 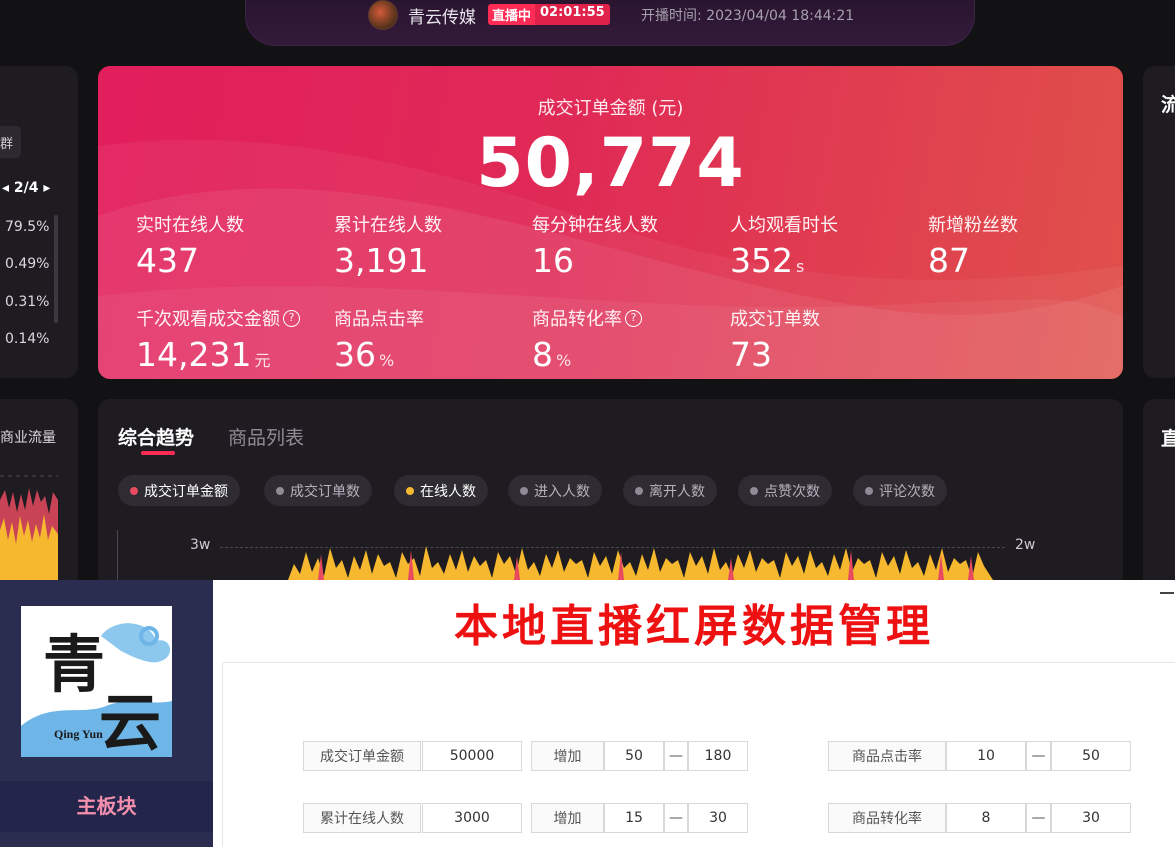 What do you see at coordinates (27, 227) in the screenshot?
I see `percent-value: 79.5%` at bounding box center [27, 227].